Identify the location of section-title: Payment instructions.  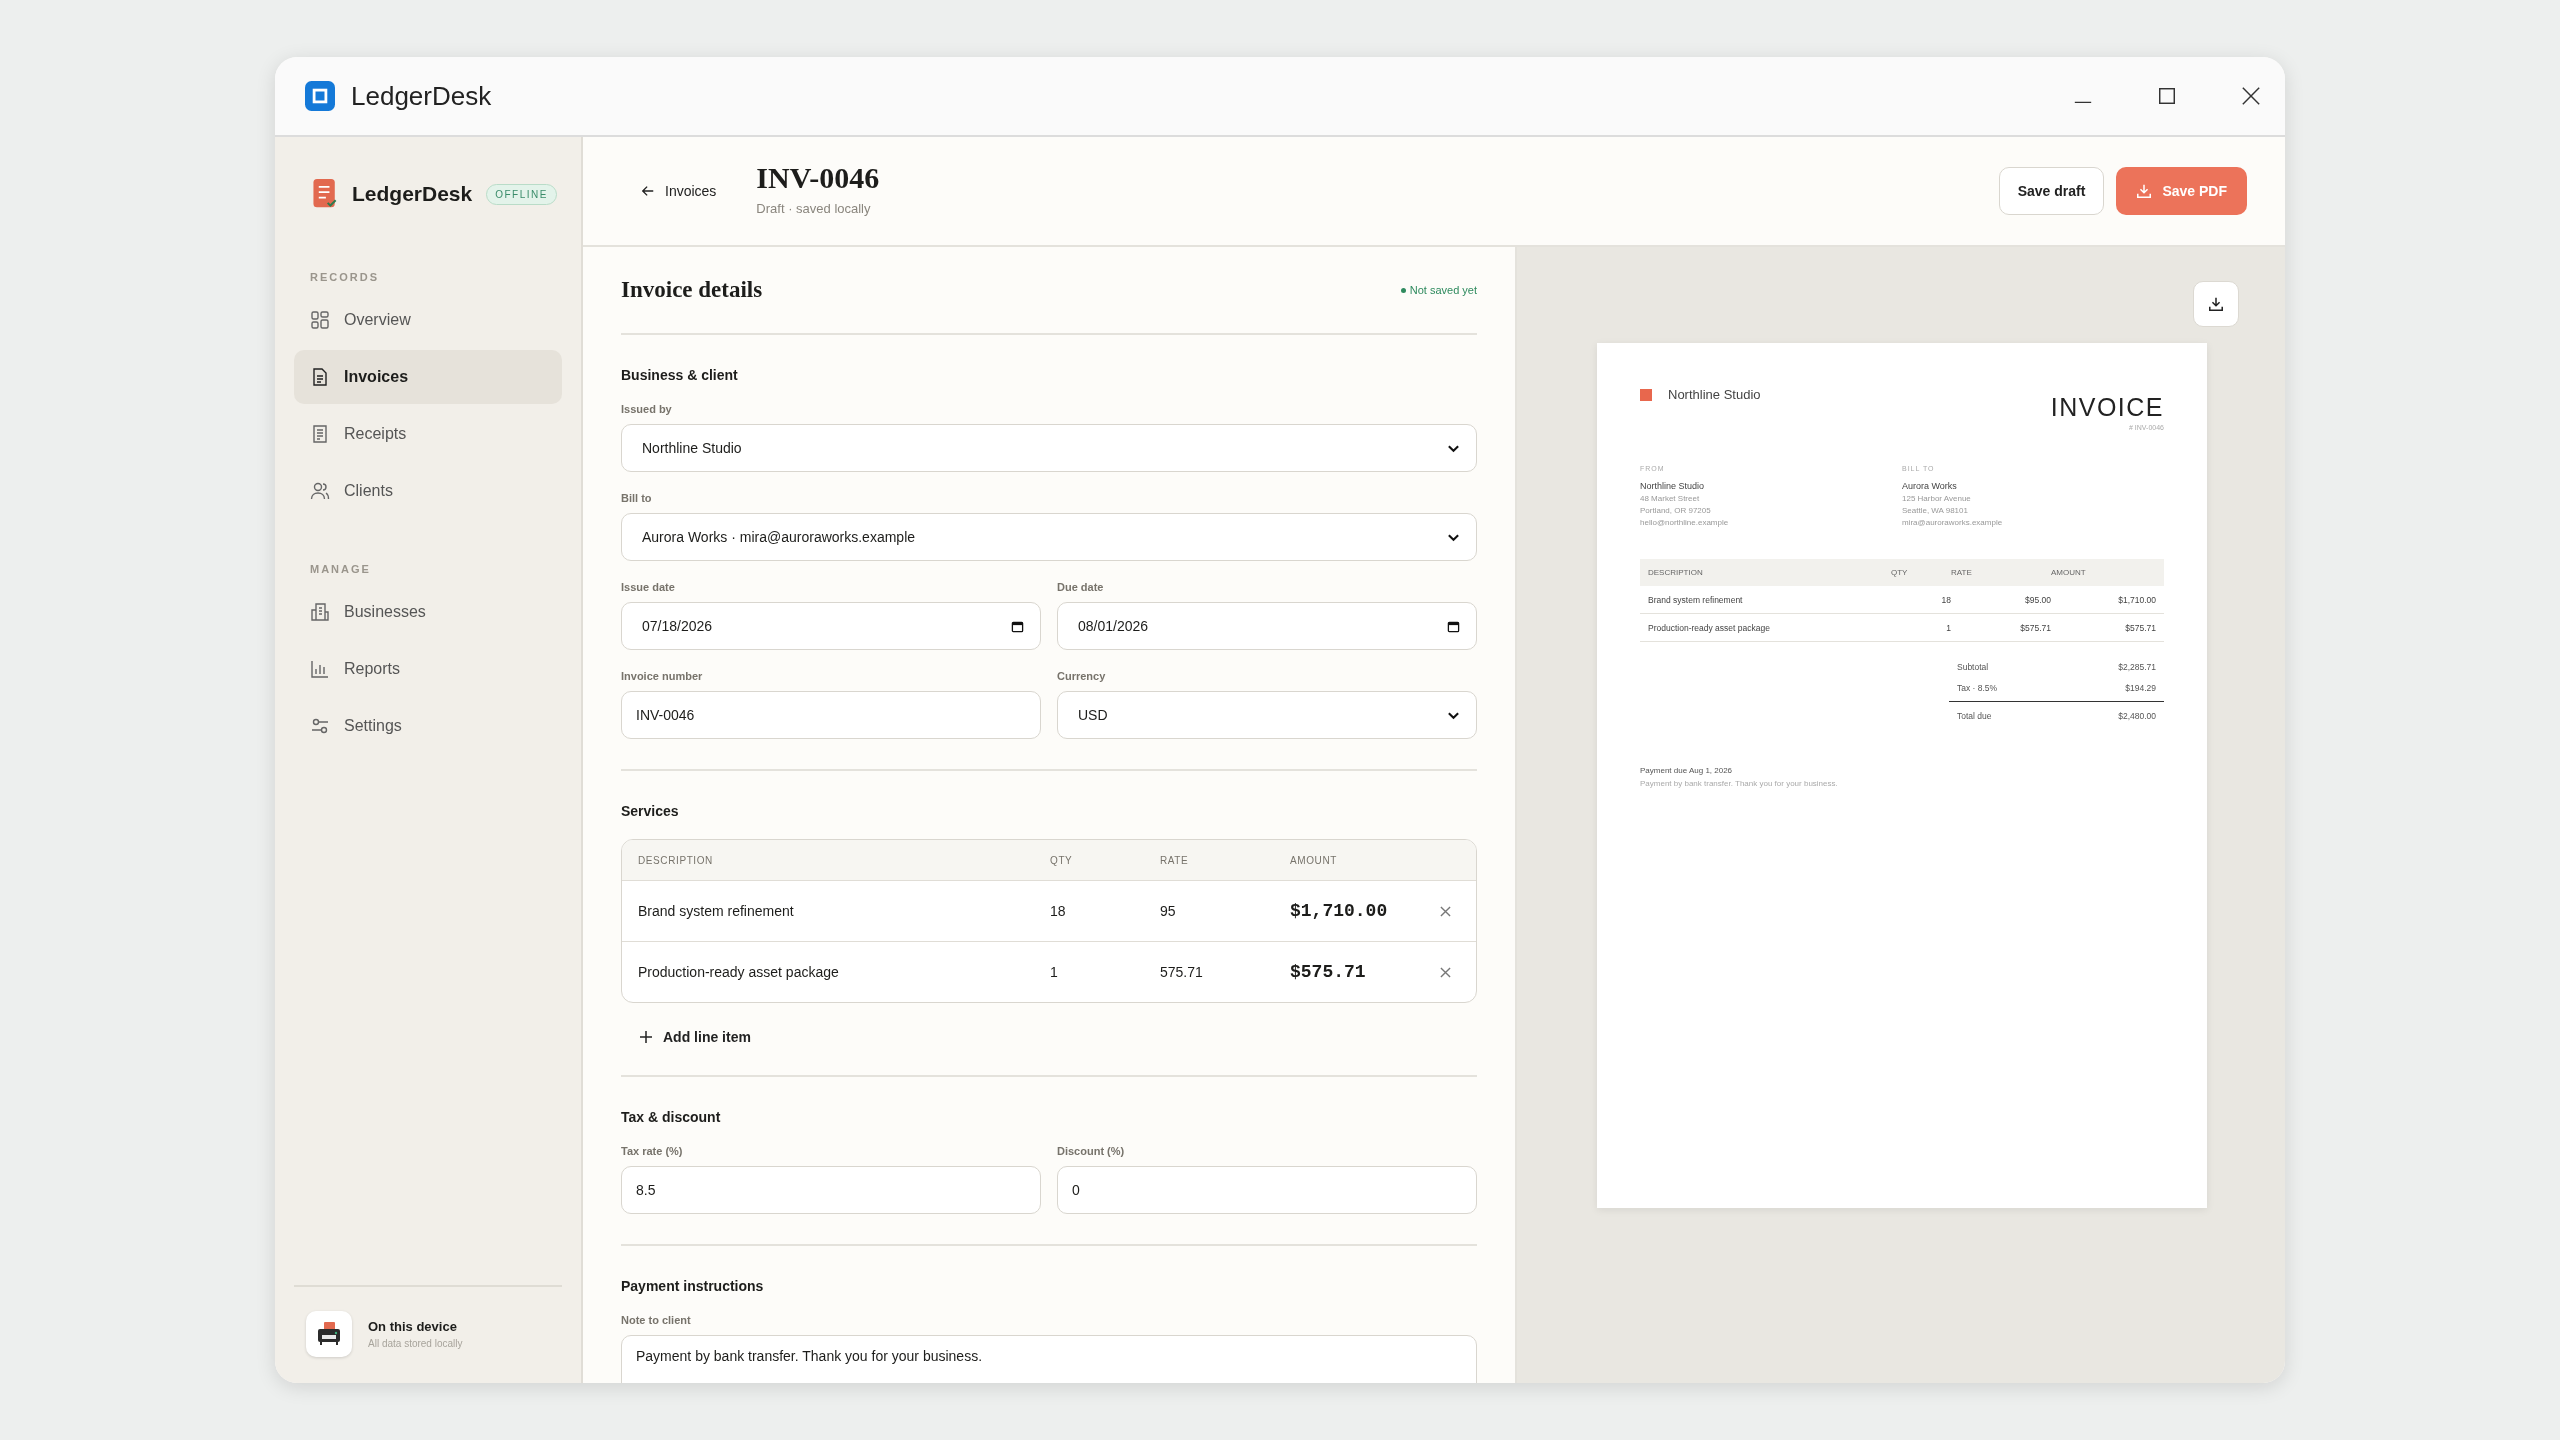
(693, 1286).